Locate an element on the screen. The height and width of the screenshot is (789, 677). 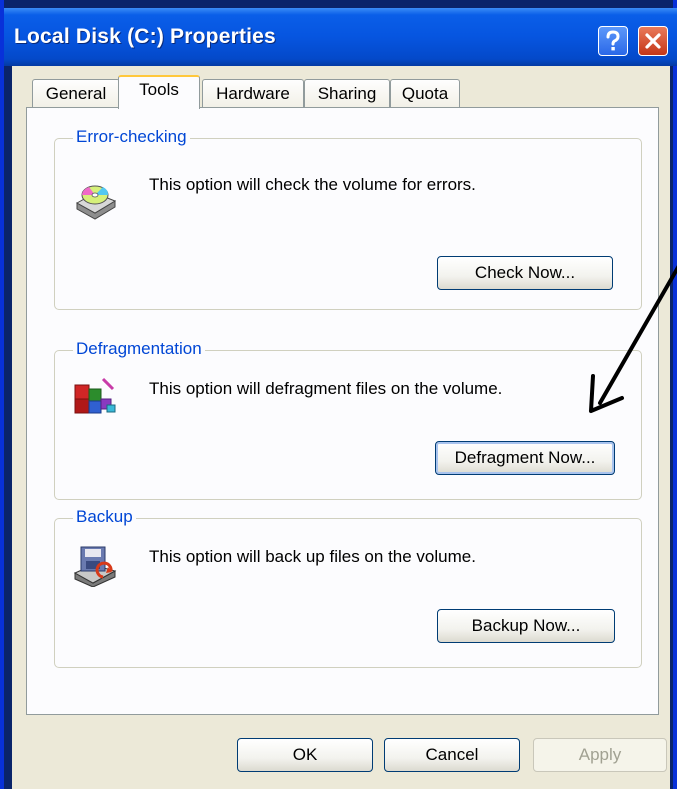
tab-label: Quota is located at coordinates (425, 93).